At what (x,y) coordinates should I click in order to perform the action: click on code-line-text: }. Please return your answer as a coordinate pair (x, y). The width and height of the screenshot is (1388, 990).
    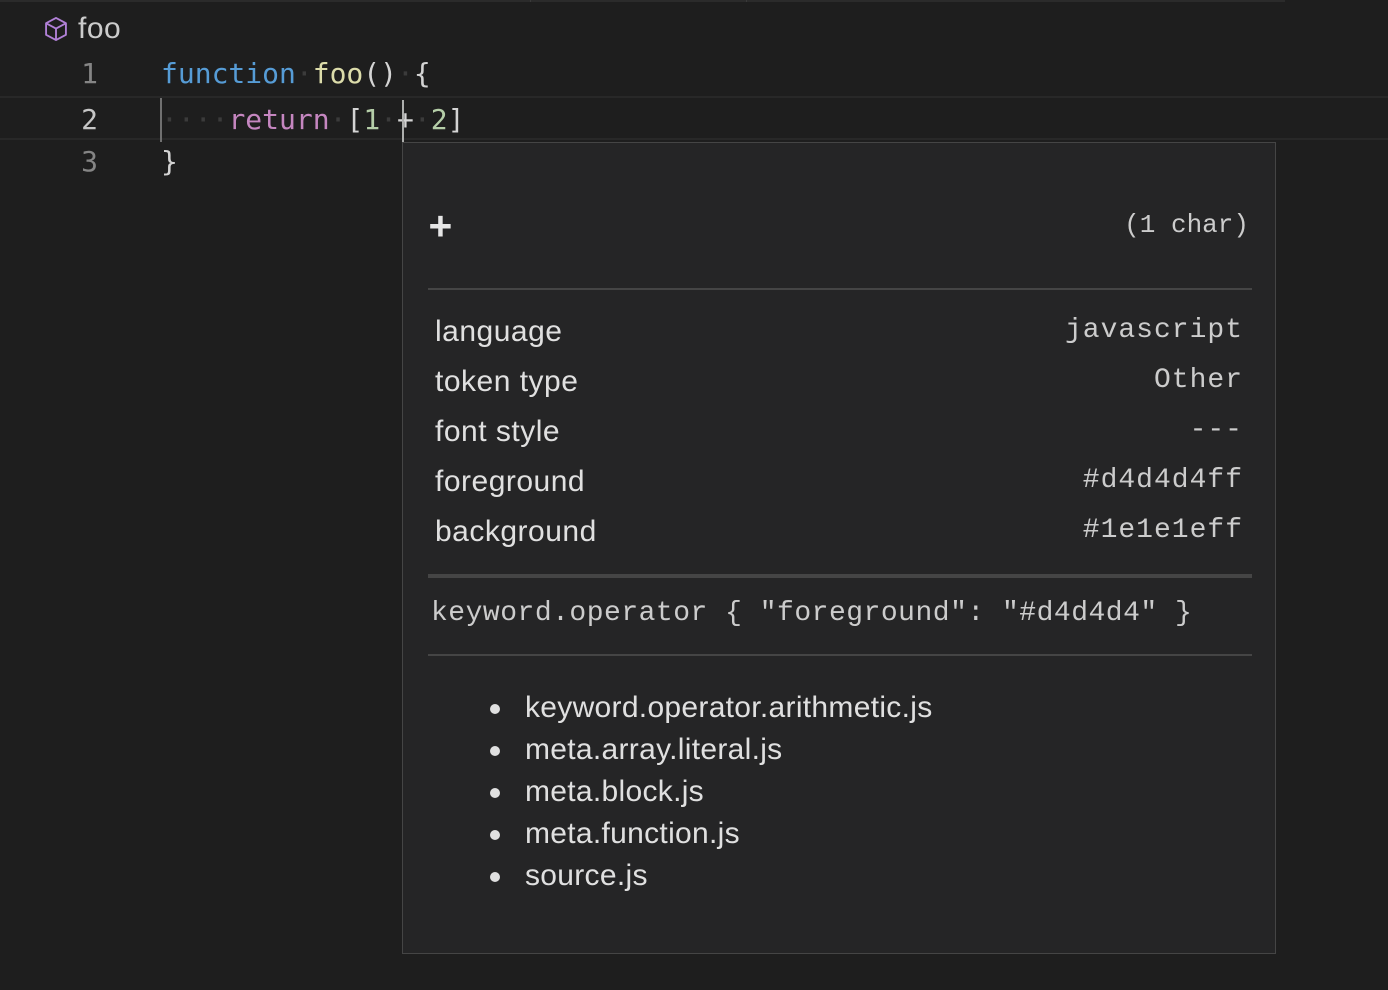
    Looking at the image, I should click on (169, 162).